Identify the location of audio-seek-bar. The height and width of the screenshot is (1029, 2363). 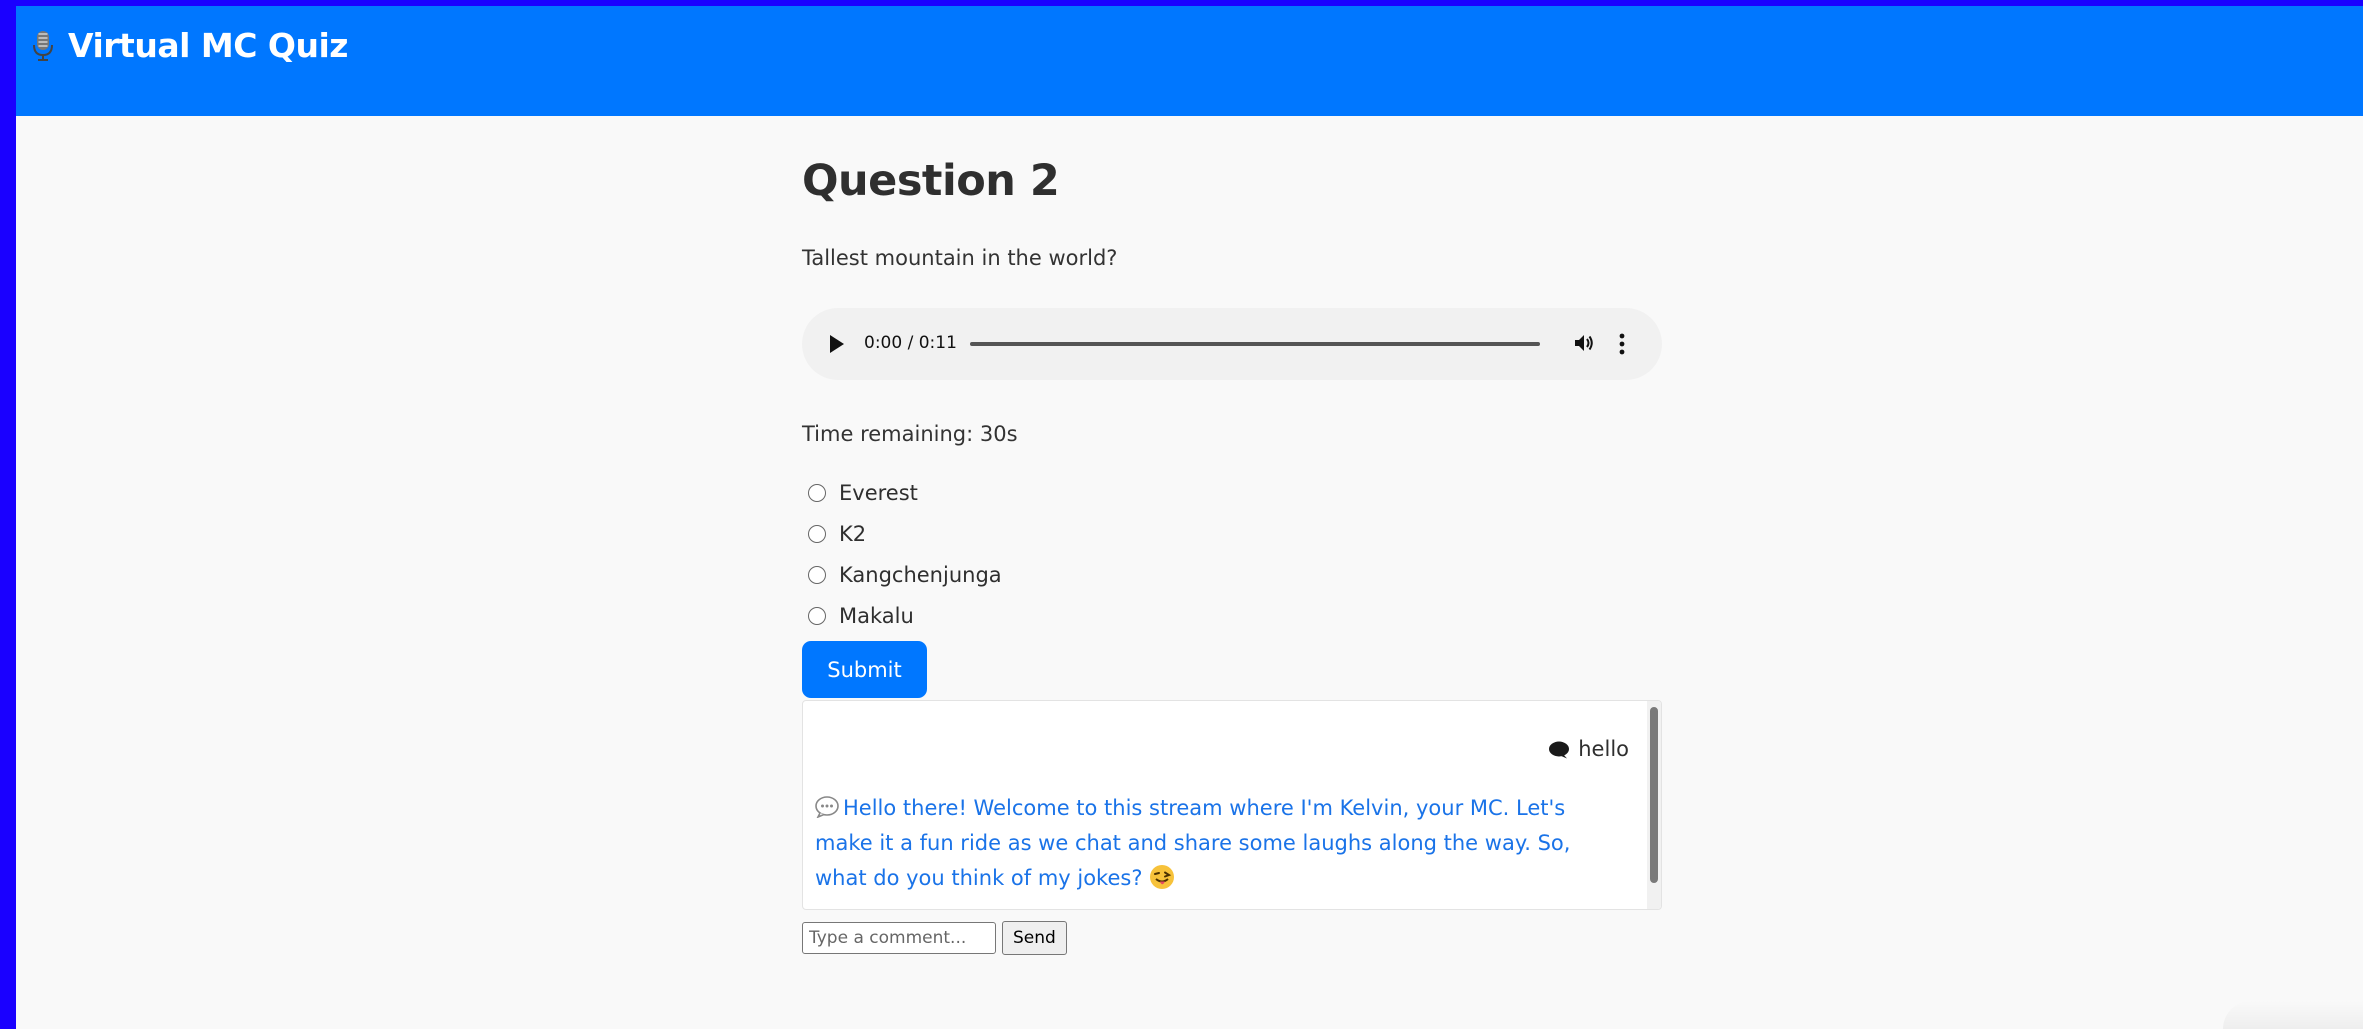
(1255, 344).